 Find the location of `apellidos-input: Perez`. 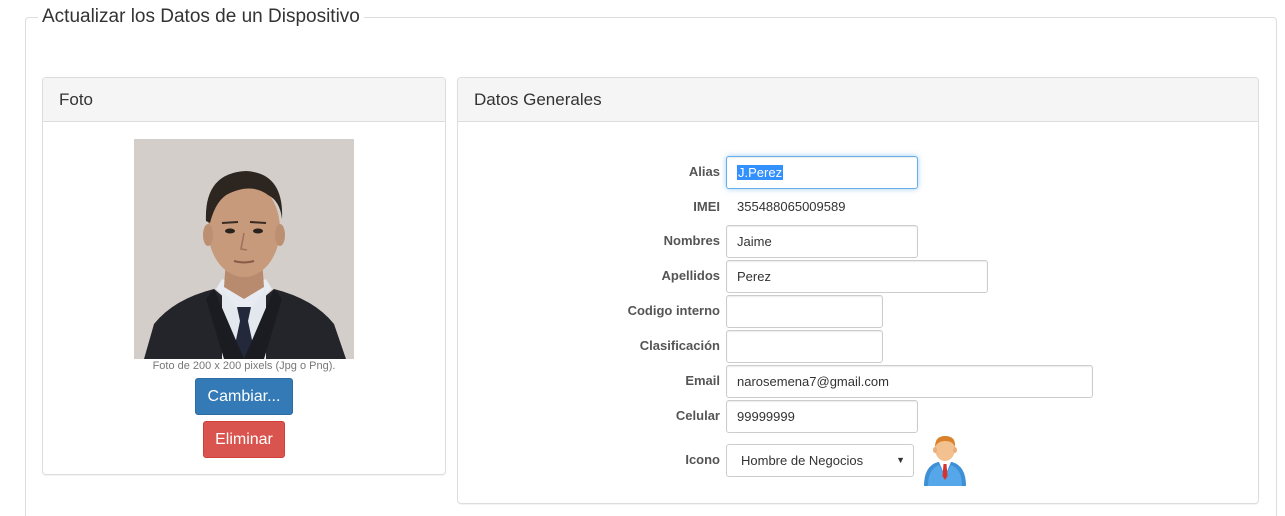

apellidos-input: Perez is located at coordinates (857, 276).